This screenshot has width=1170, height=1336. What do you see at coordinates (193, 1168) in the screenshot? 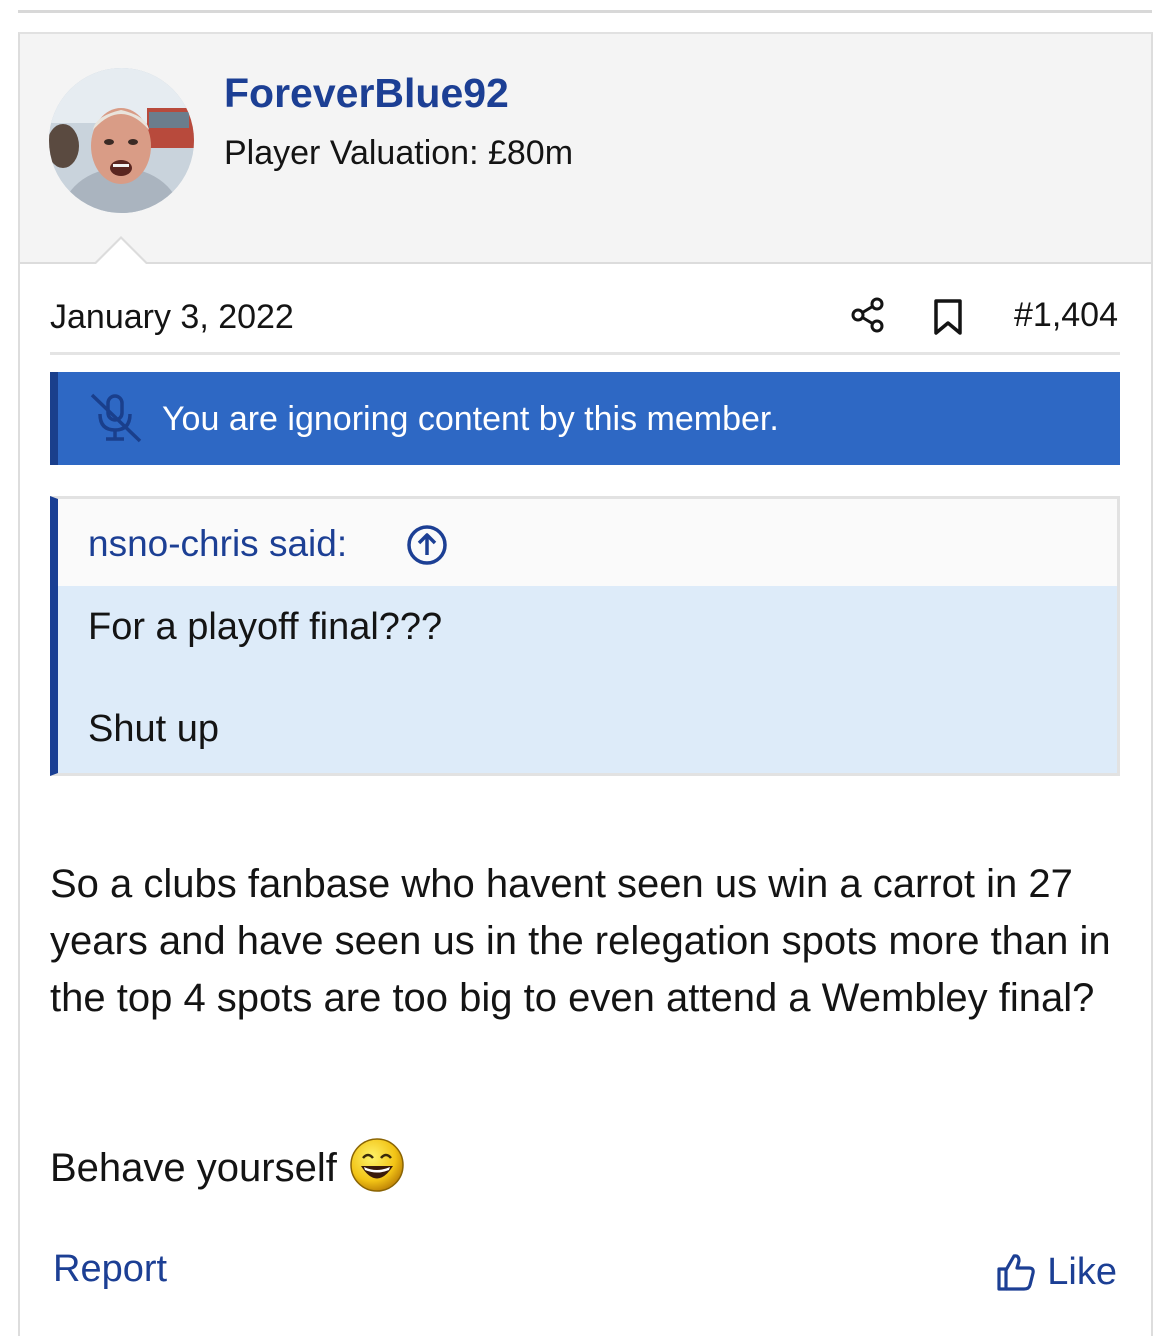
I see `post-paragraph-text: Behave yourself` at bounding box center [193, 1168].